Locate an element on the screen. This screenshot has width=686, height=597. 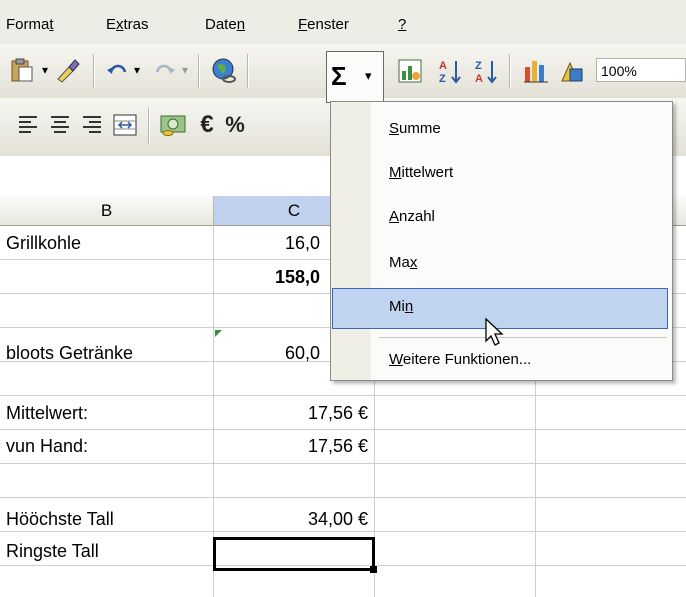
cell-c-vun-hand: 17,56 € is located at coordinates (291, 446).